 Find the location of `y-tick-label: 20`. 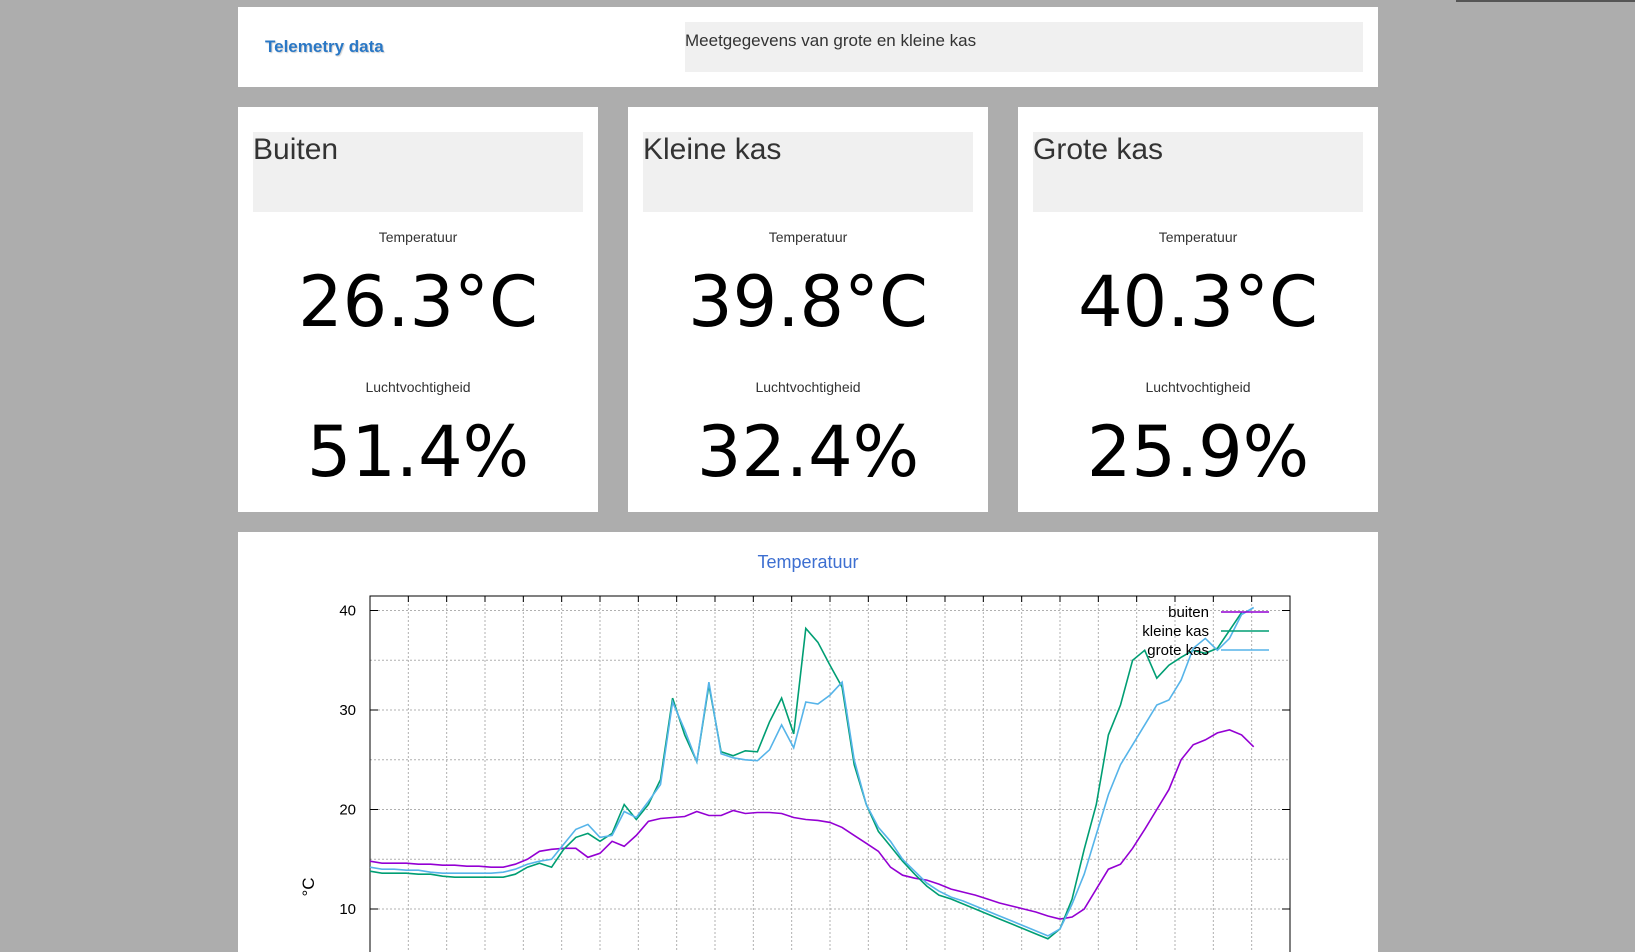

y-tick-label: 20 is located at coordinates (347, 810).